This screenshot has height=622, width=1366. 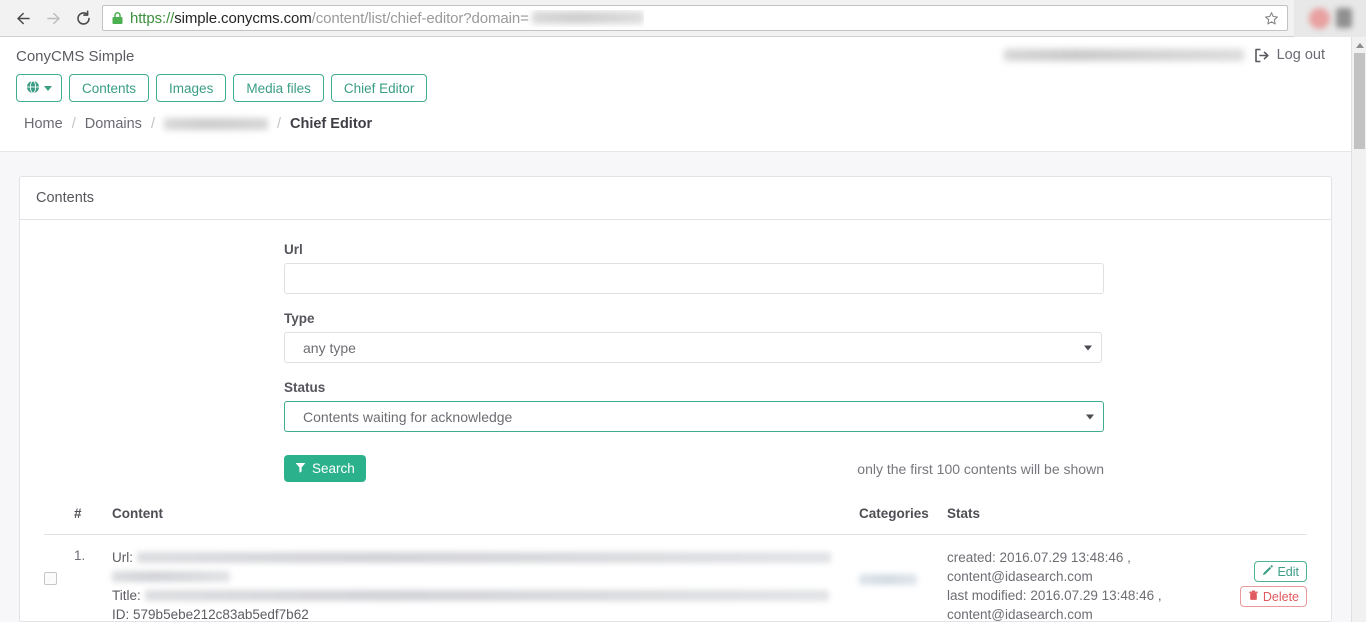 I want to click on bookmark-star-icon, so click(x=1271, y=18).